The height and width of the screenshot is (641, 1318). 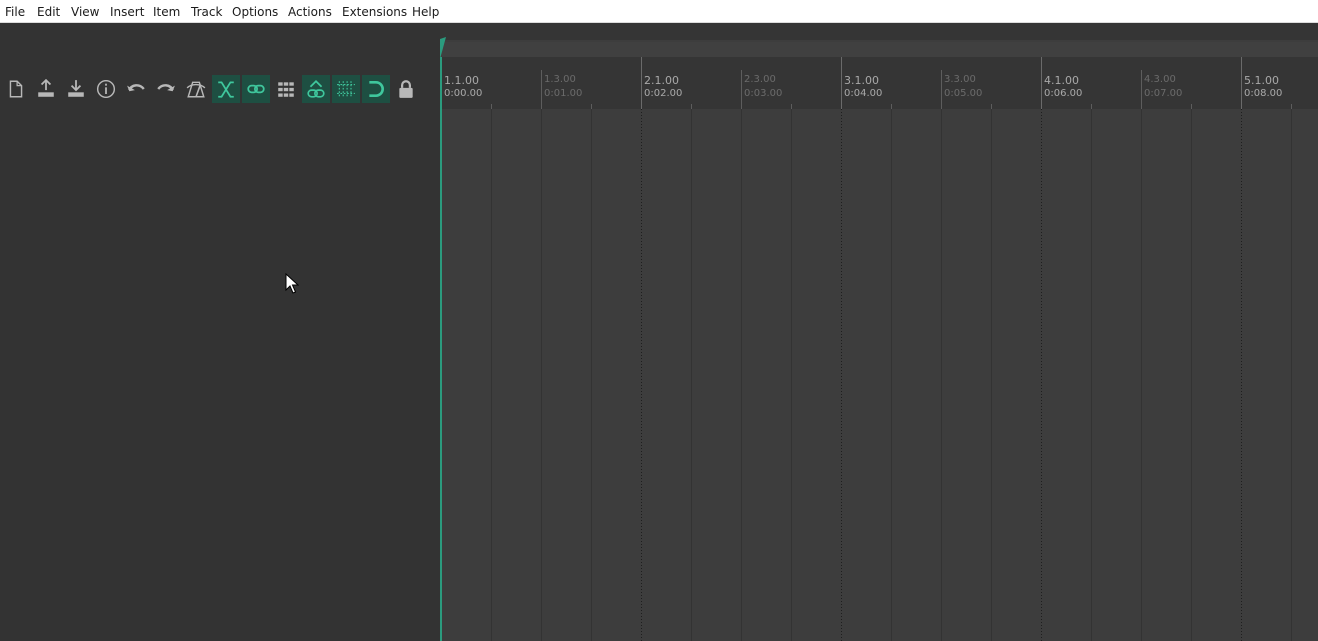 I want to click on metronome-icon, so click(x=196, y=89).